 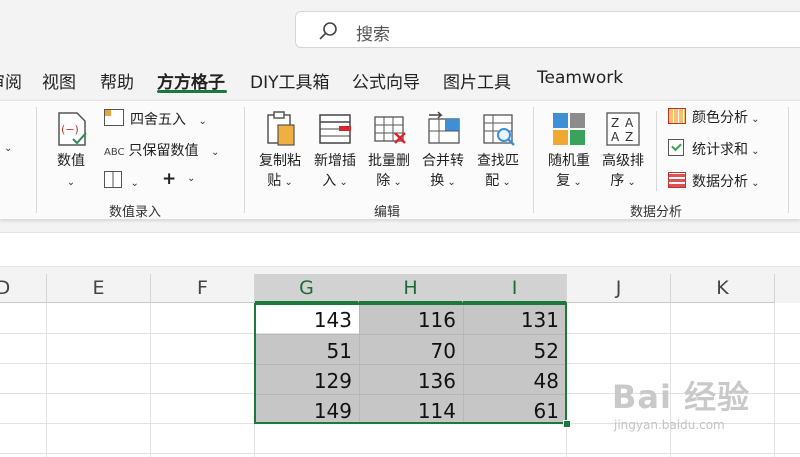 I want to click on formula-bar, so click(x=400, y=249).